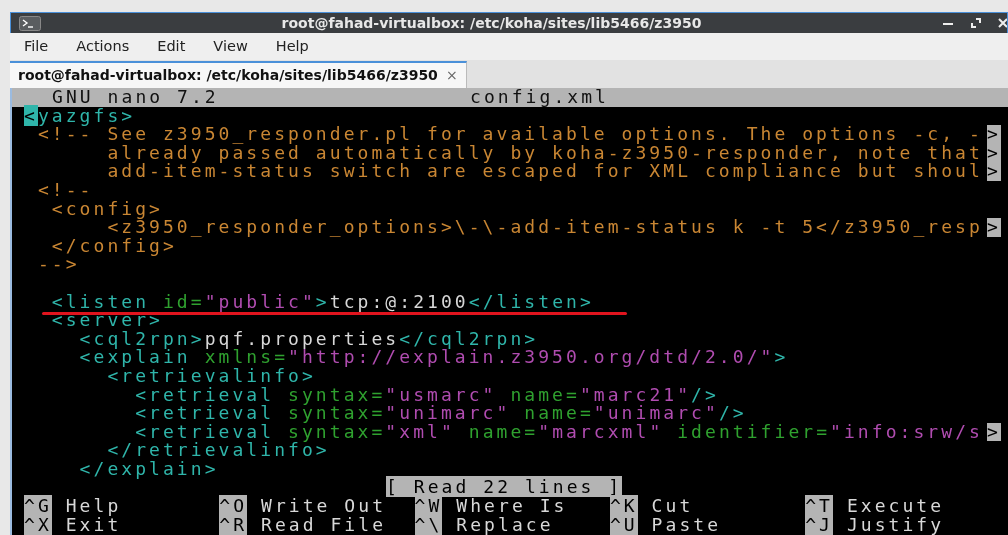  What do you see at coordinates (336, 394) in the screenshot?
I see `attribute-name: syntax=` at bounding box center [336, 394].